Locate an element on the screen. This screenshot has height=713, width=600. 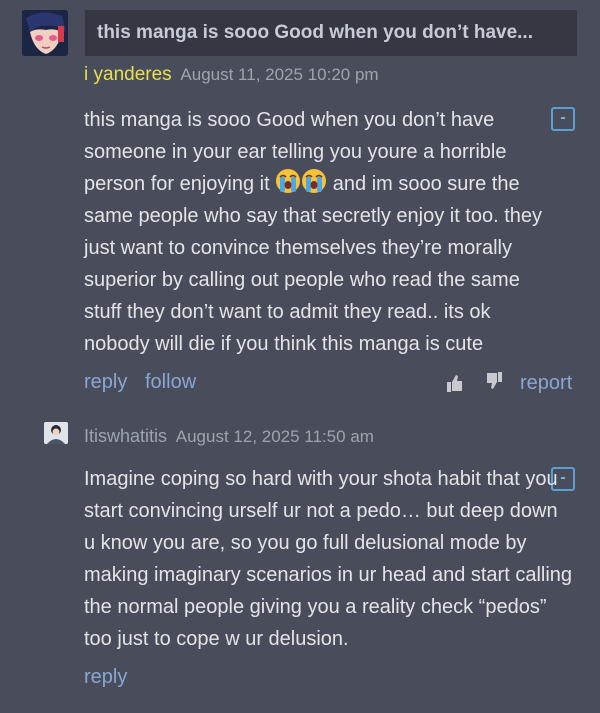
comment-date: August 11, 2025 10:20 pm is located at coordinates (279, 74).